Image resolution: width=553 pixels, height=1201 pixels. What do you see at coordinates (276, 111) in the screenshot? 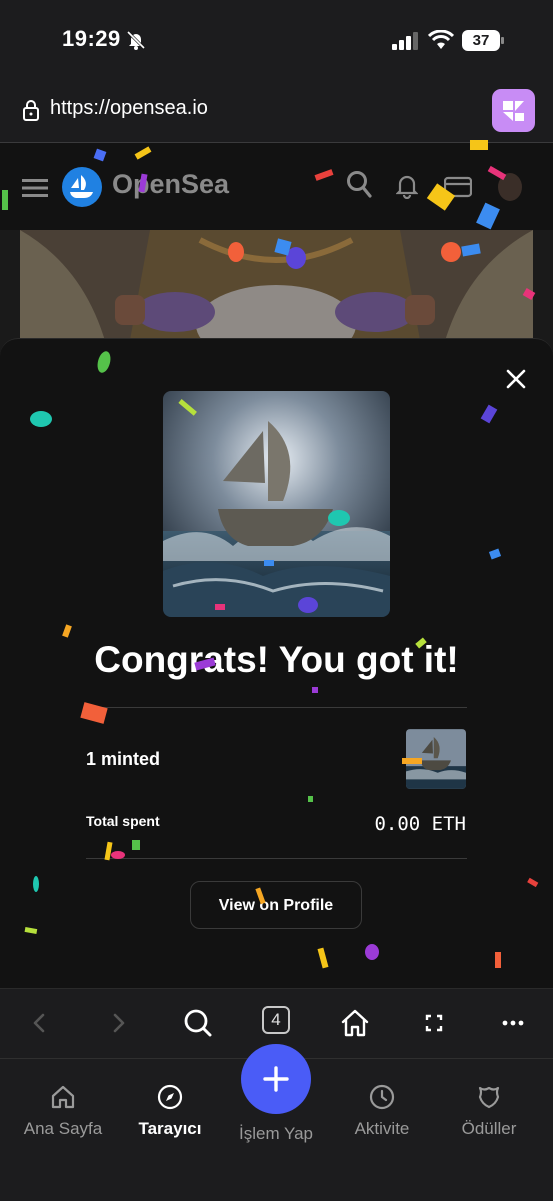
I see `url-bar: https://opensea.io` at bounding box center [276, 111].